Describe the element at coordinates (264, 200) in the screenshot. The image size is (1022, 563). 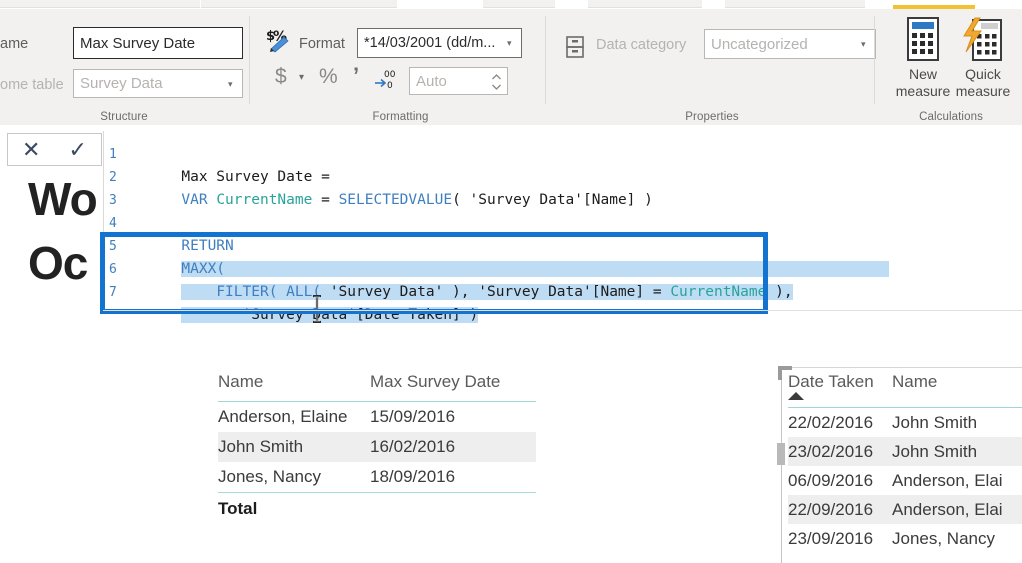
I see `token-variable-name: CurrentName` at that location.